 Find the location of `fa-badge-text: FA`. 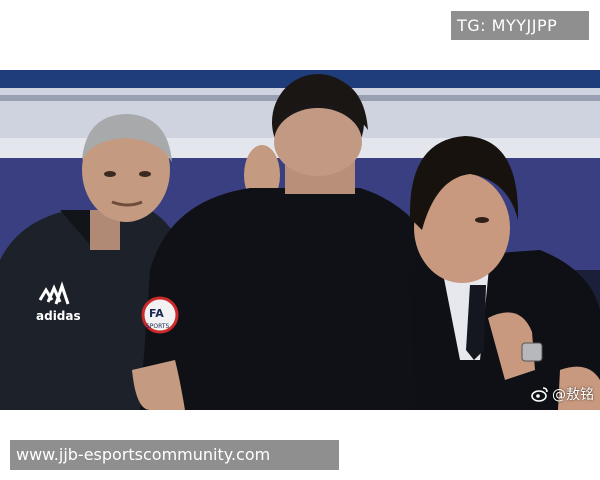

fa-badge-text: FA is located at coordinates (156, 313).